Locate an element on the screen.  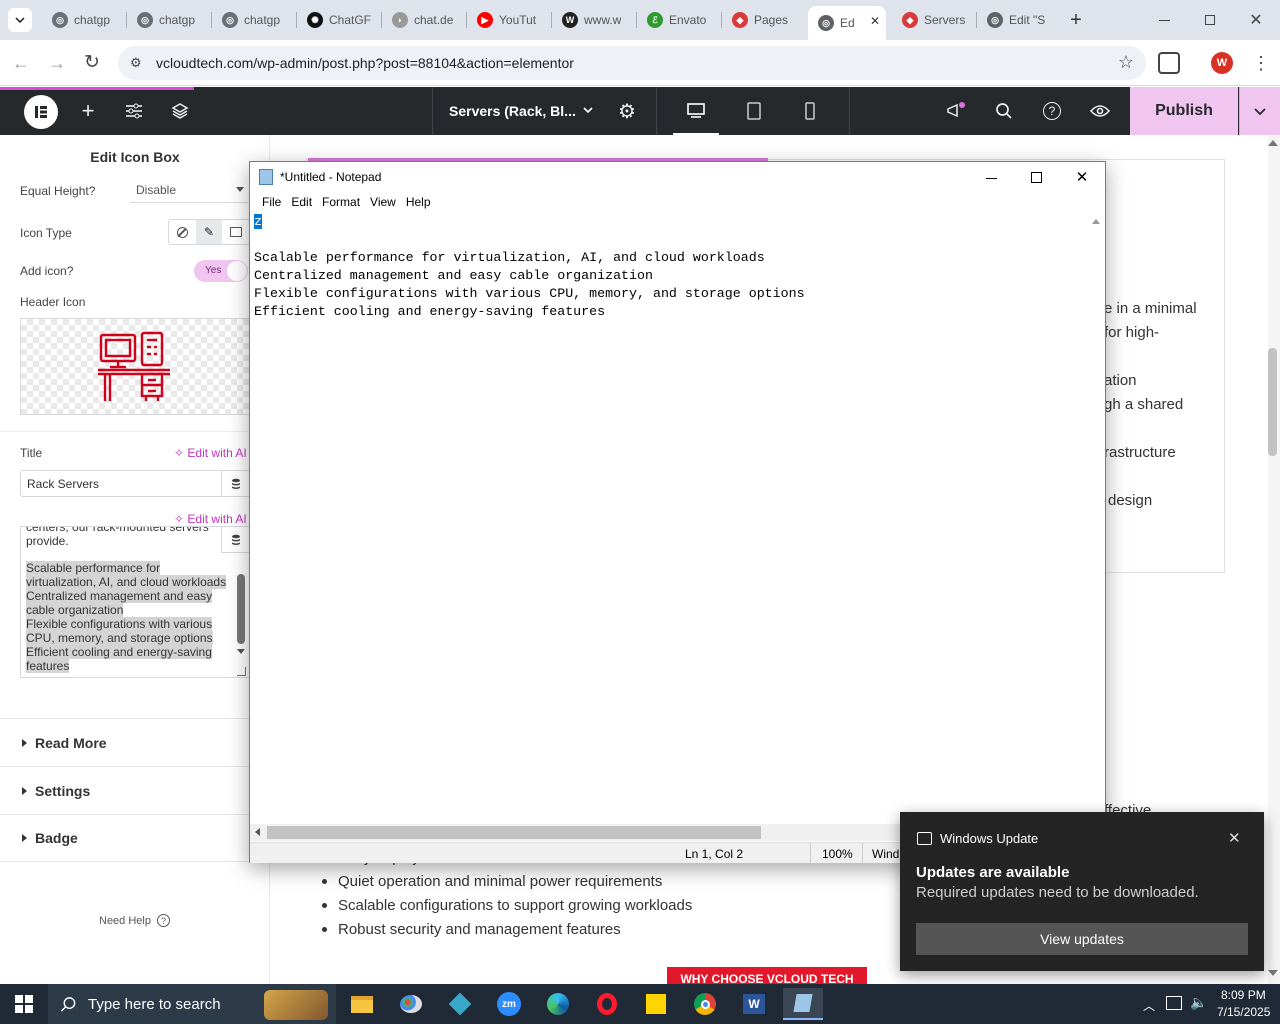
view-updates-button: View updates is located at coordinates (1082, 939).